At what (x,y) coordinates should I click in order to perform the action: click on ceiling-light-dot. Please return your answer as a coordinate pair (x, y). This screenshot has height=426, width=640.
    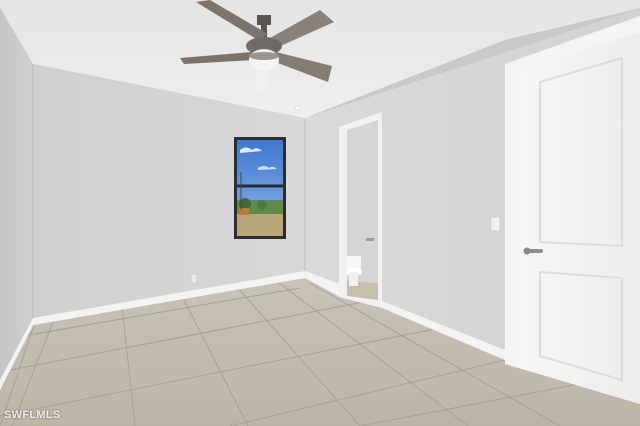
    Looking at the image, I should click on (298, 108).